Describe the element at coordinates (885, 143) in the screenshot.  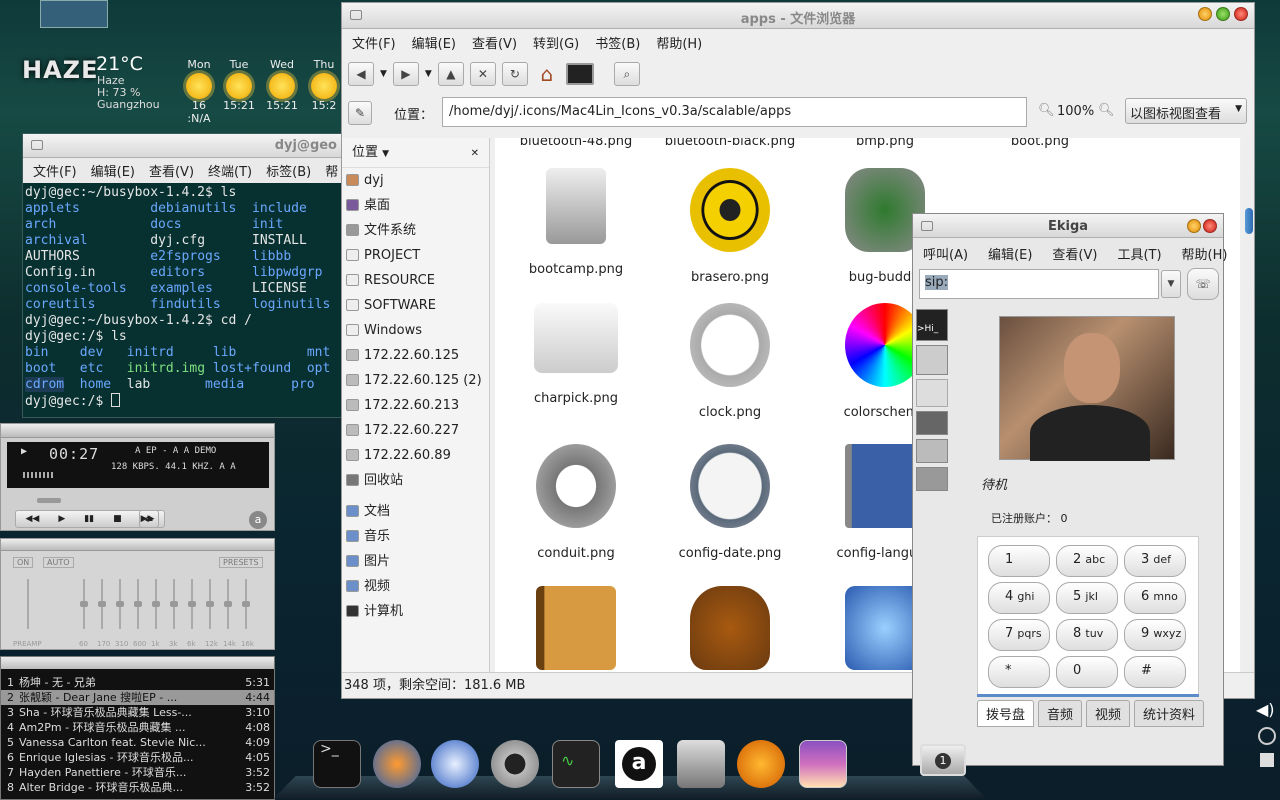
I see `file-item: bmp.png` at that location.